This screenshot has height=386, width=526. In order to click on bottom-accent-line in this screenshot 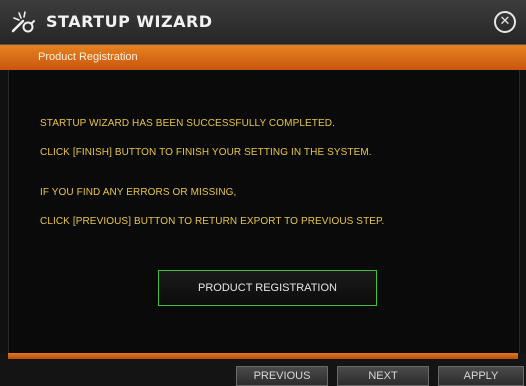, I will do `click(263, 356)`.